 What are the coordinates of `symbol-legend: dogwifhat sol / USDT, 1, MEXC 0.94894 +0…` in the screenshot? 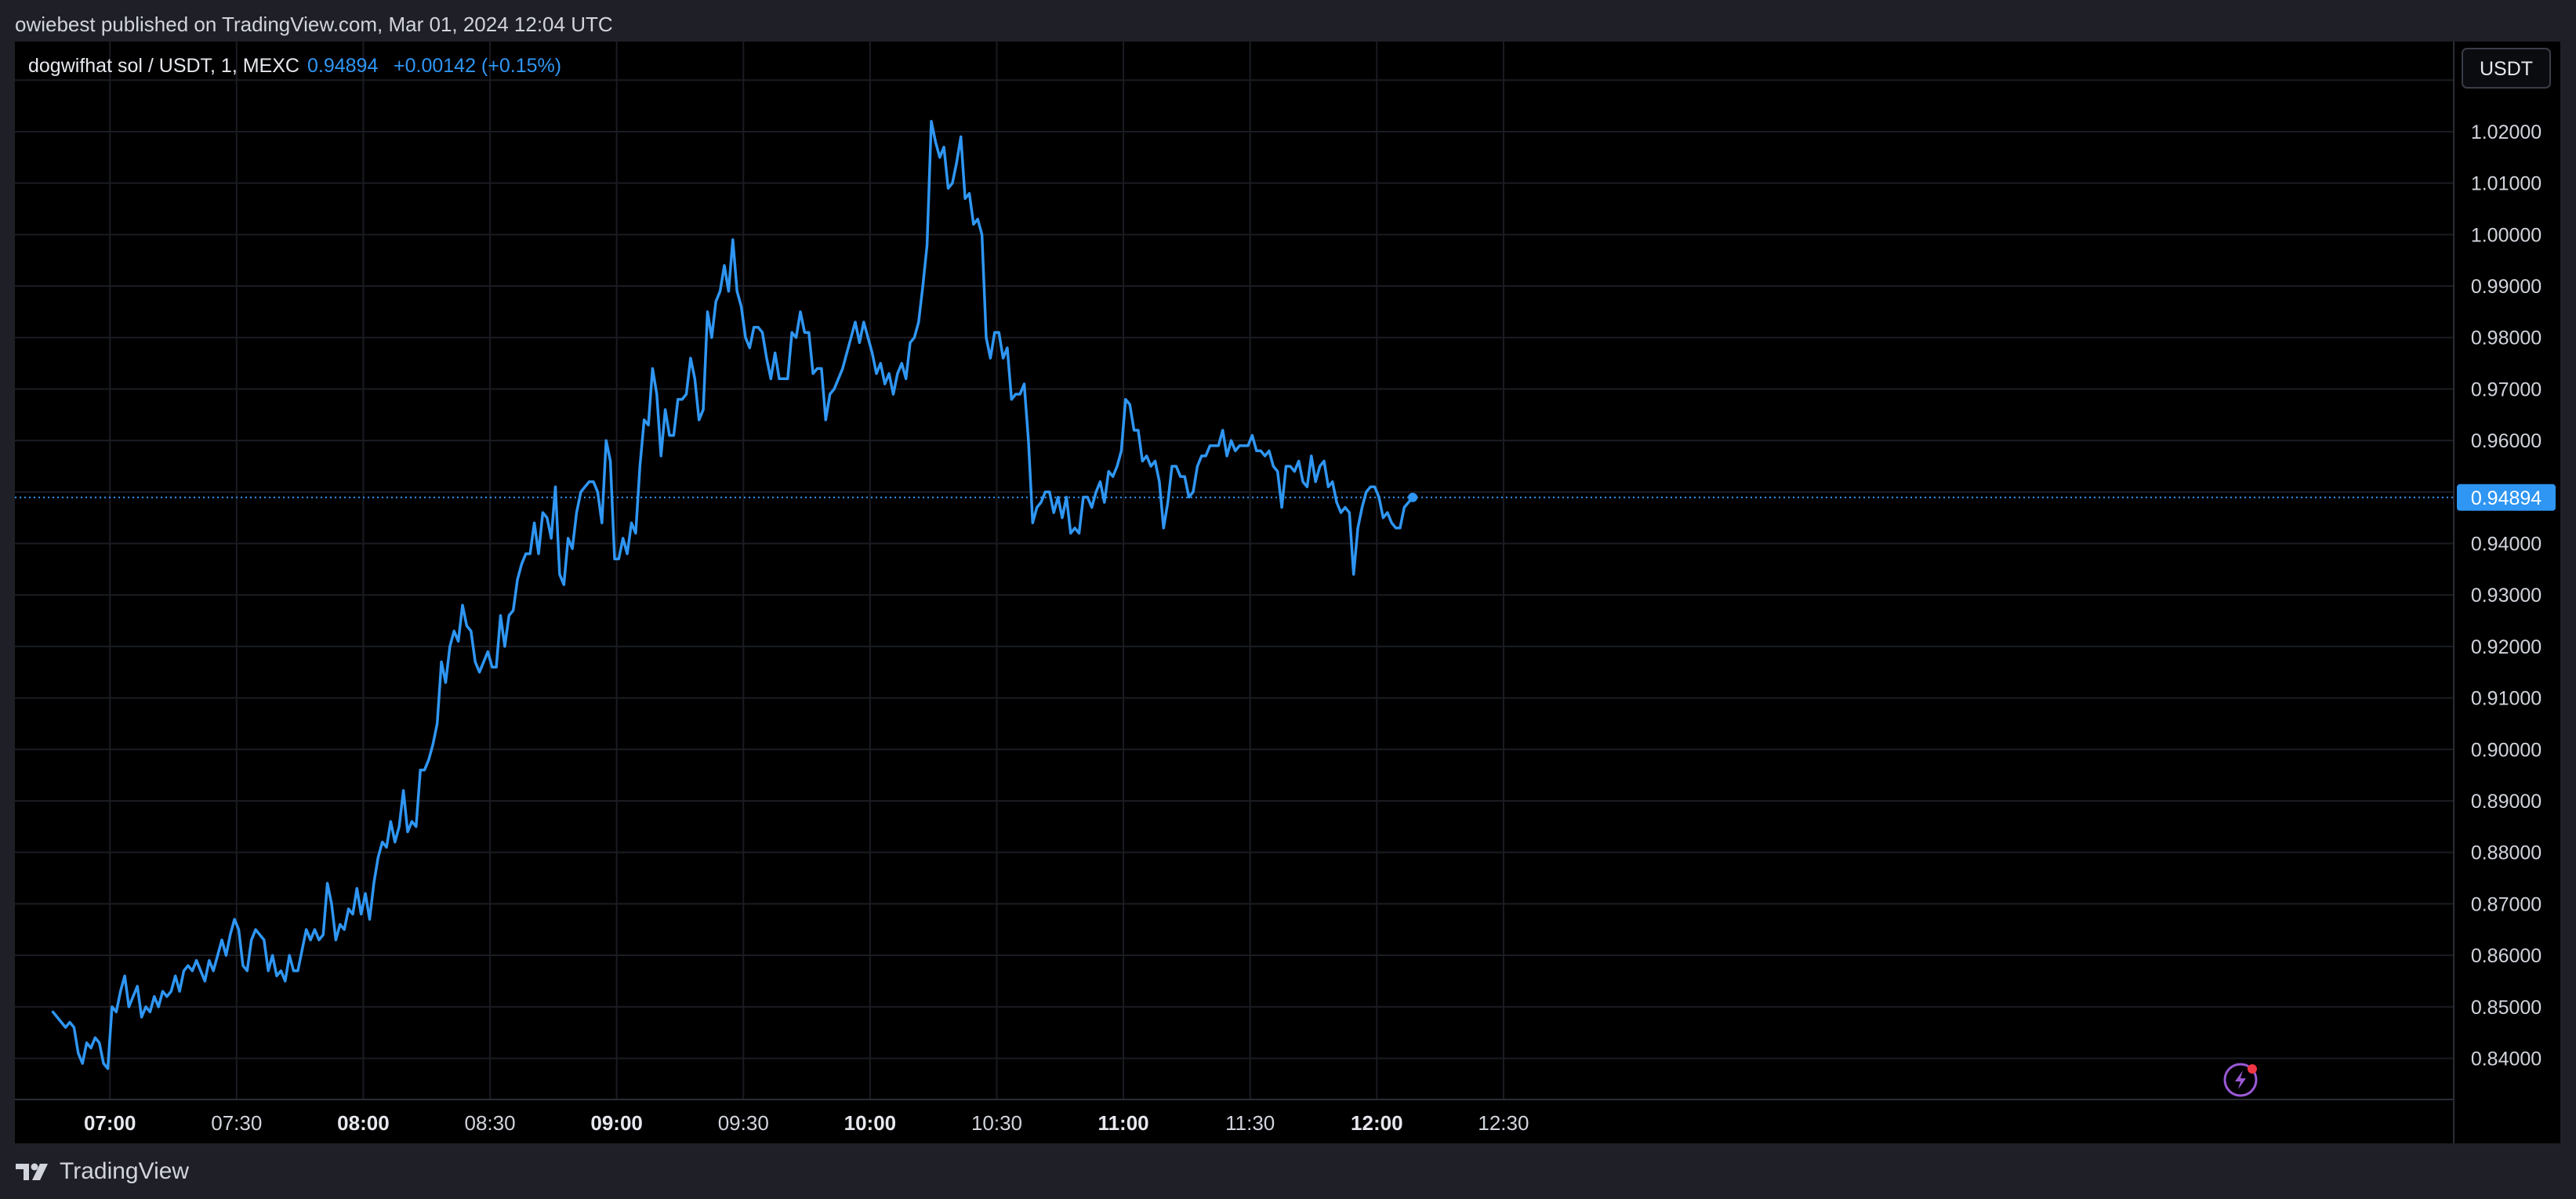 It's located at (294, 66).